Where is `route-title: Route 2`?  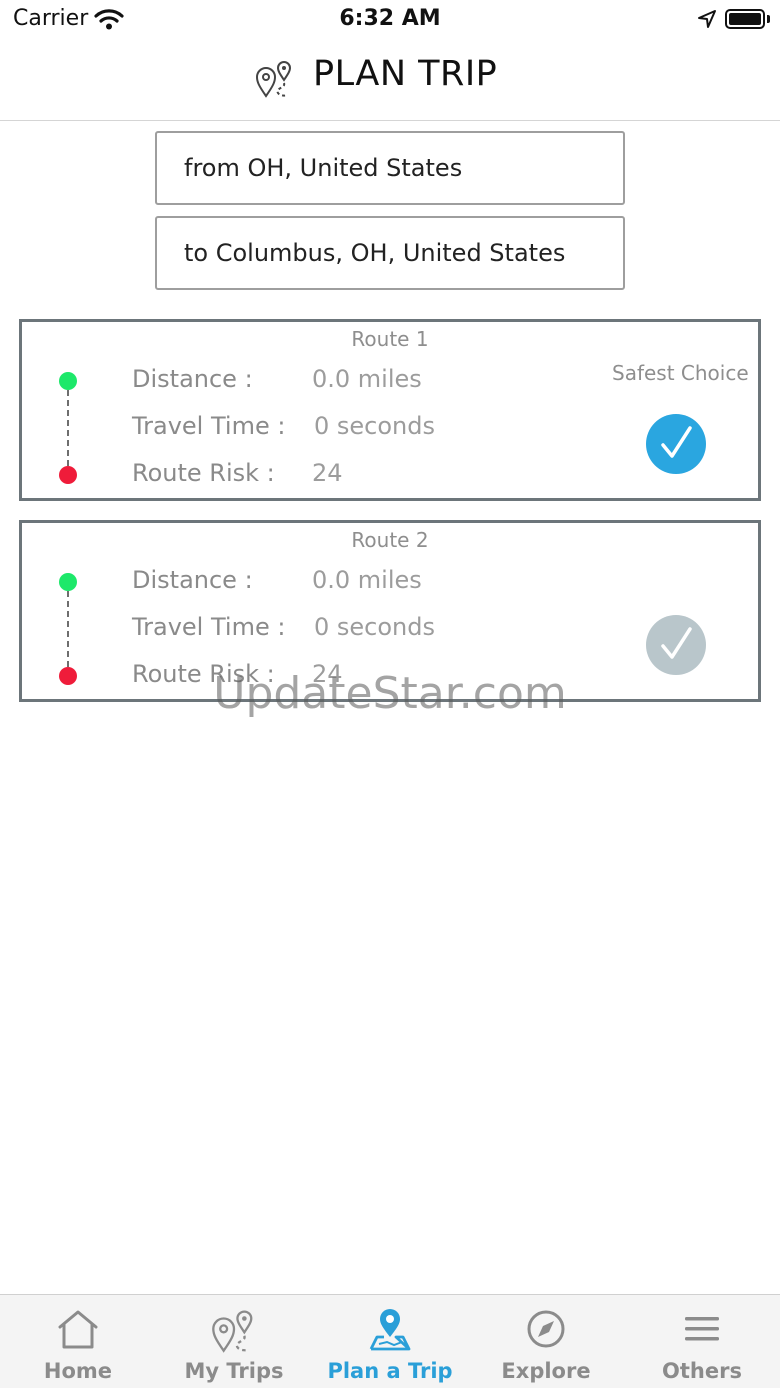
route-title: Route 2 is located at coordinates (390, 540).